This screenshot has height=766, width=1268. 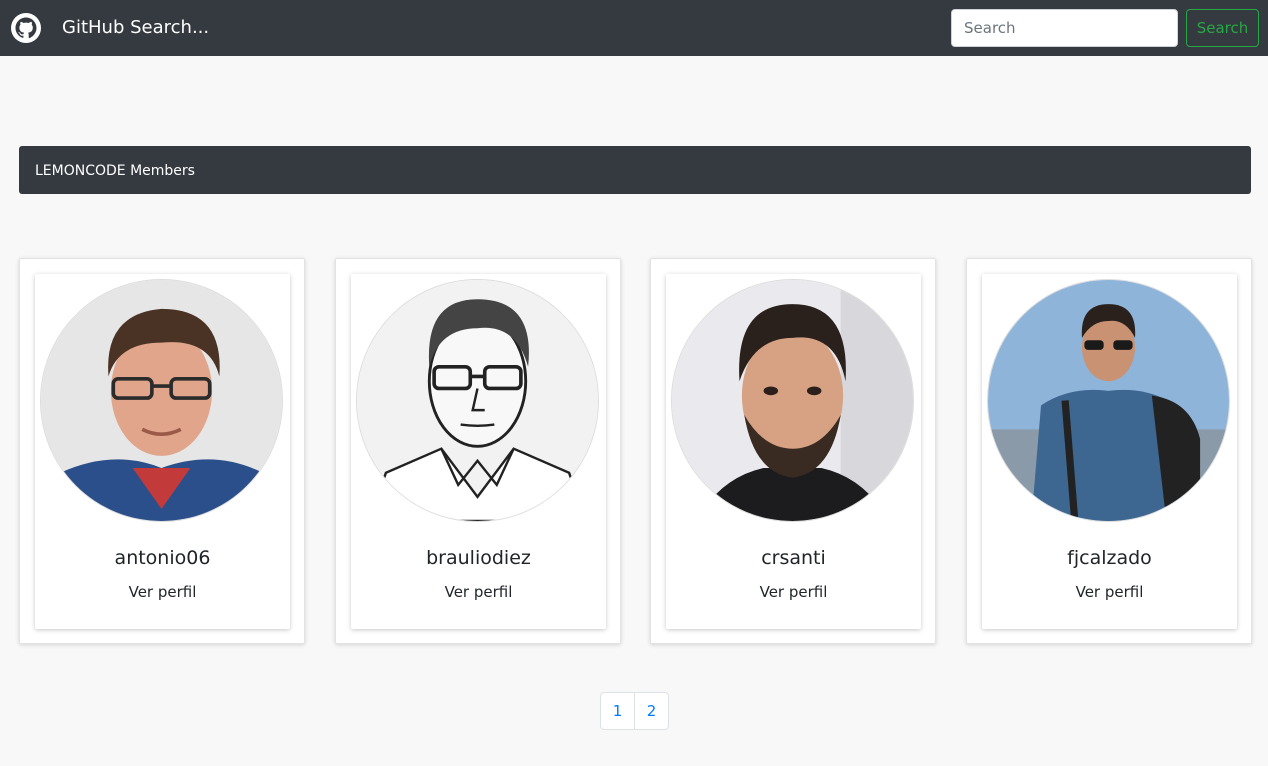 What do you see at coordinates (1109, 558) in the screenshot?
I see `member-login: fjcalzado` at bounding box center [1109, 558].